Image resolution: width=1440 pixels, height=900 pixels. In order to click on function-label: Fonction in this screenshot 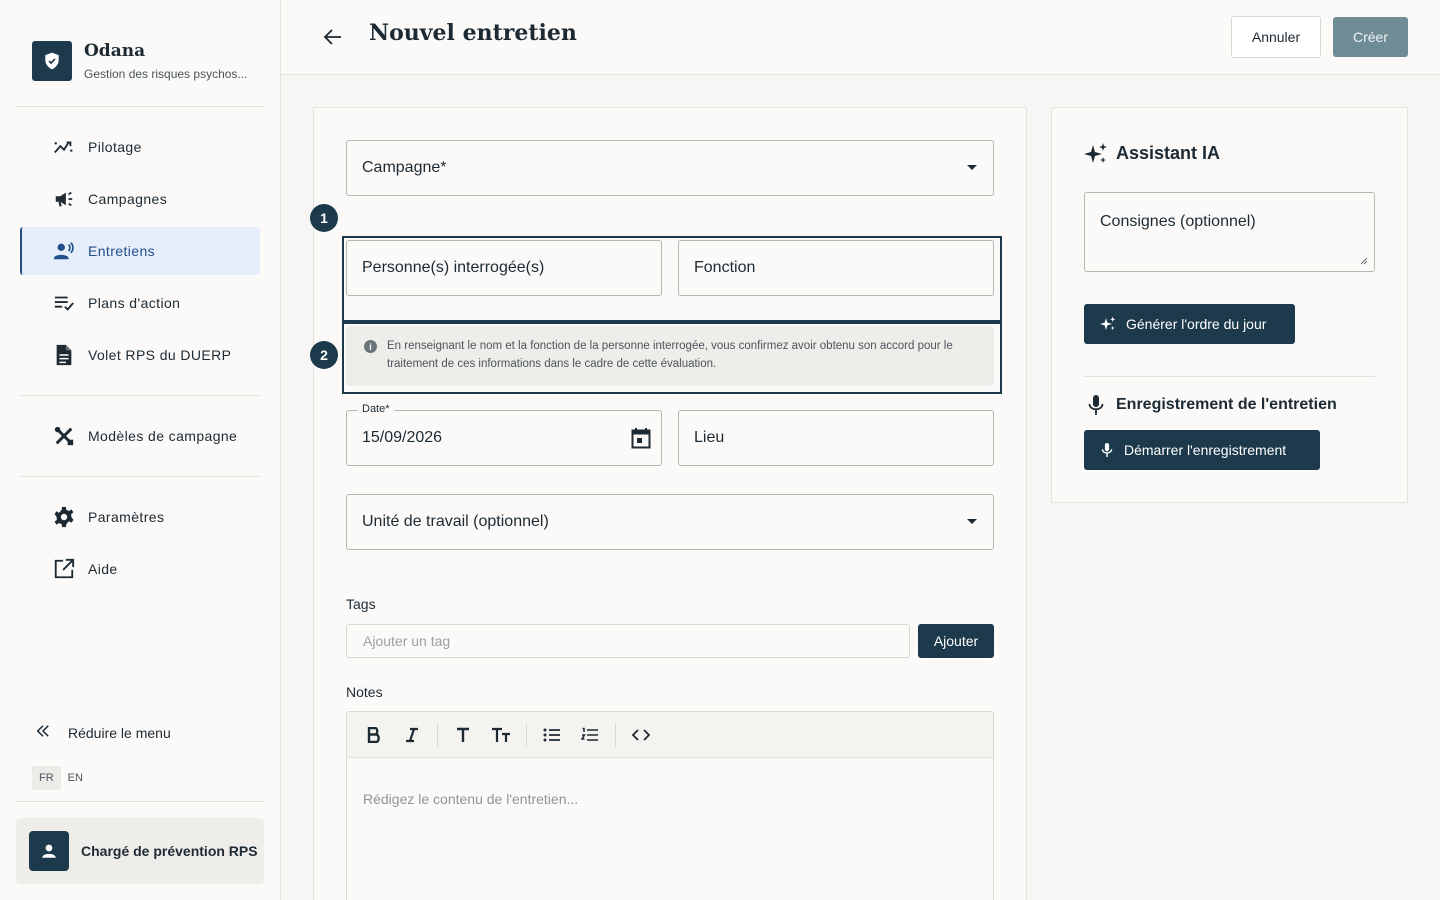, I will do `click(725, 267)`.